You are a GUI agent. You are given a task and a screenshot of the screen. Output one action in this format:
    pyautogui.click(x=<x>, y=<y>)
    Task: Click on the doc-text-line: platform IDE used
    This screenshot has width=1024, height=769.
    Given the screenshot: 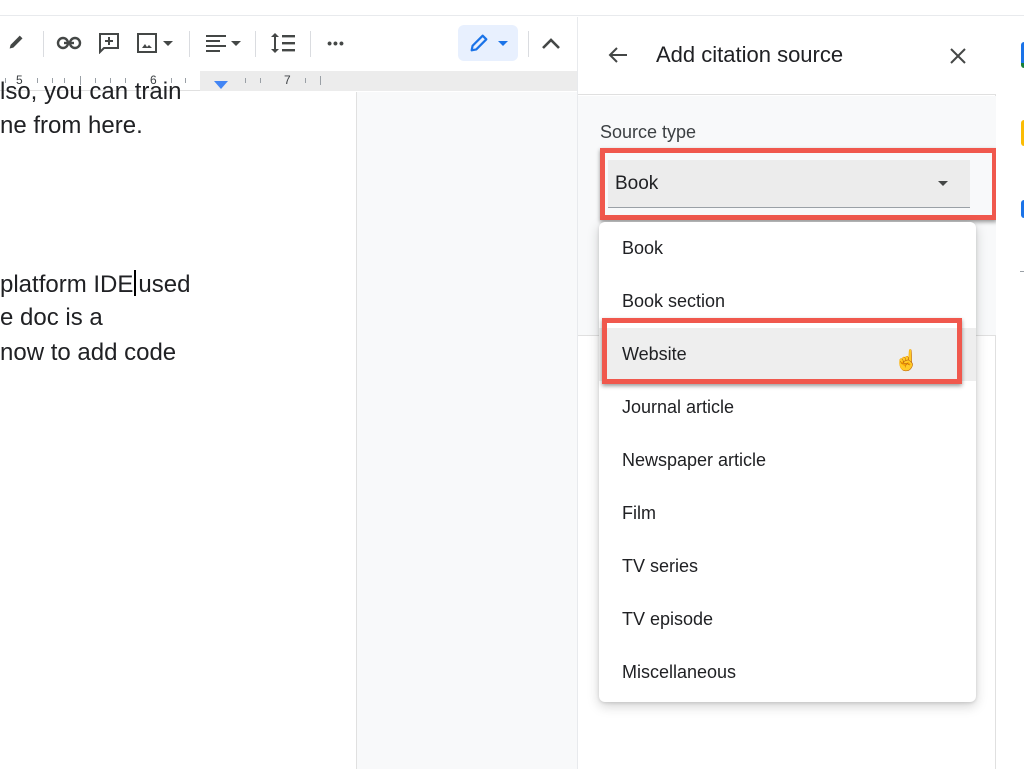 What is the action you would take?
    pyautogui.click(x=95, y=284)
    